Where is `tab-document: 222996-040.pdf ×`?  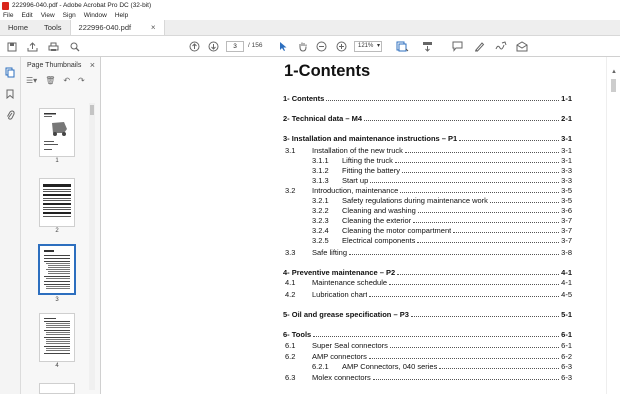 tab-document: 222996-040.pdf × is located at coordinates (117, 27).